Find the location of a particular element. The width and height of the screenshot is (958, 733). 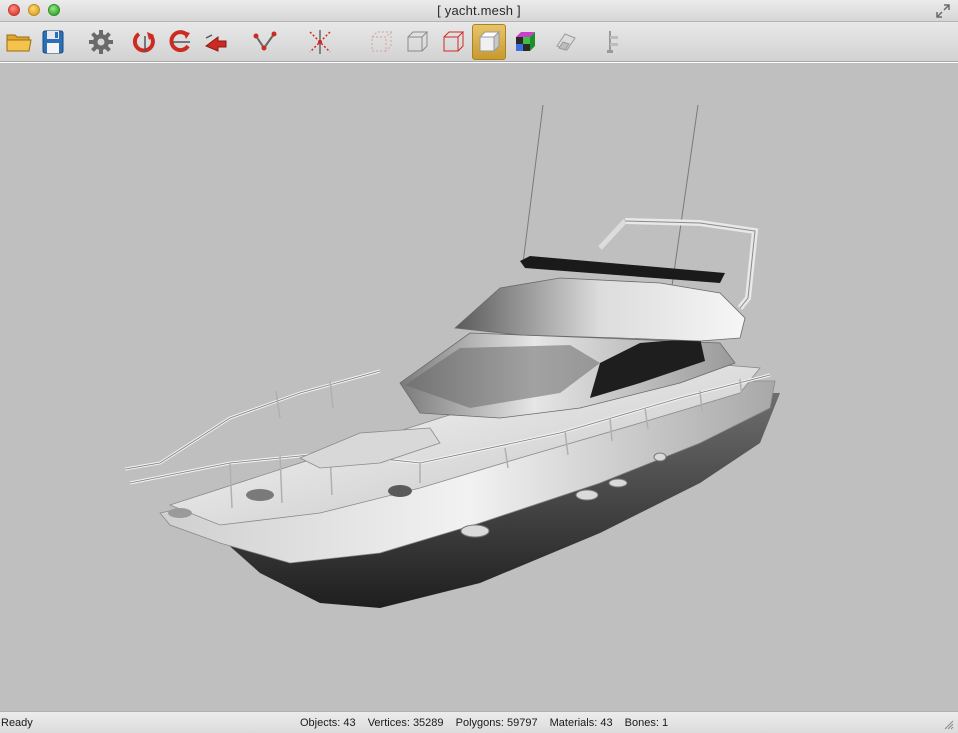

view-uv-button is located at coordinates (565, 42).